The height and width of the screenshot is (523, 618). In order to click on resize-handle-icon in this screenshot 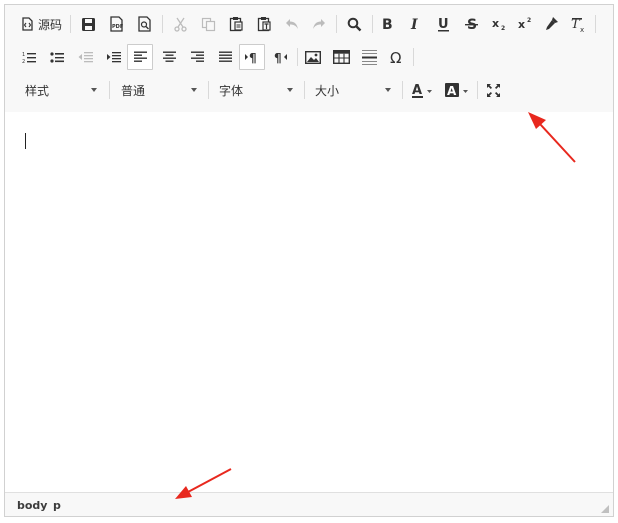, I will do `click(605, 509)`.